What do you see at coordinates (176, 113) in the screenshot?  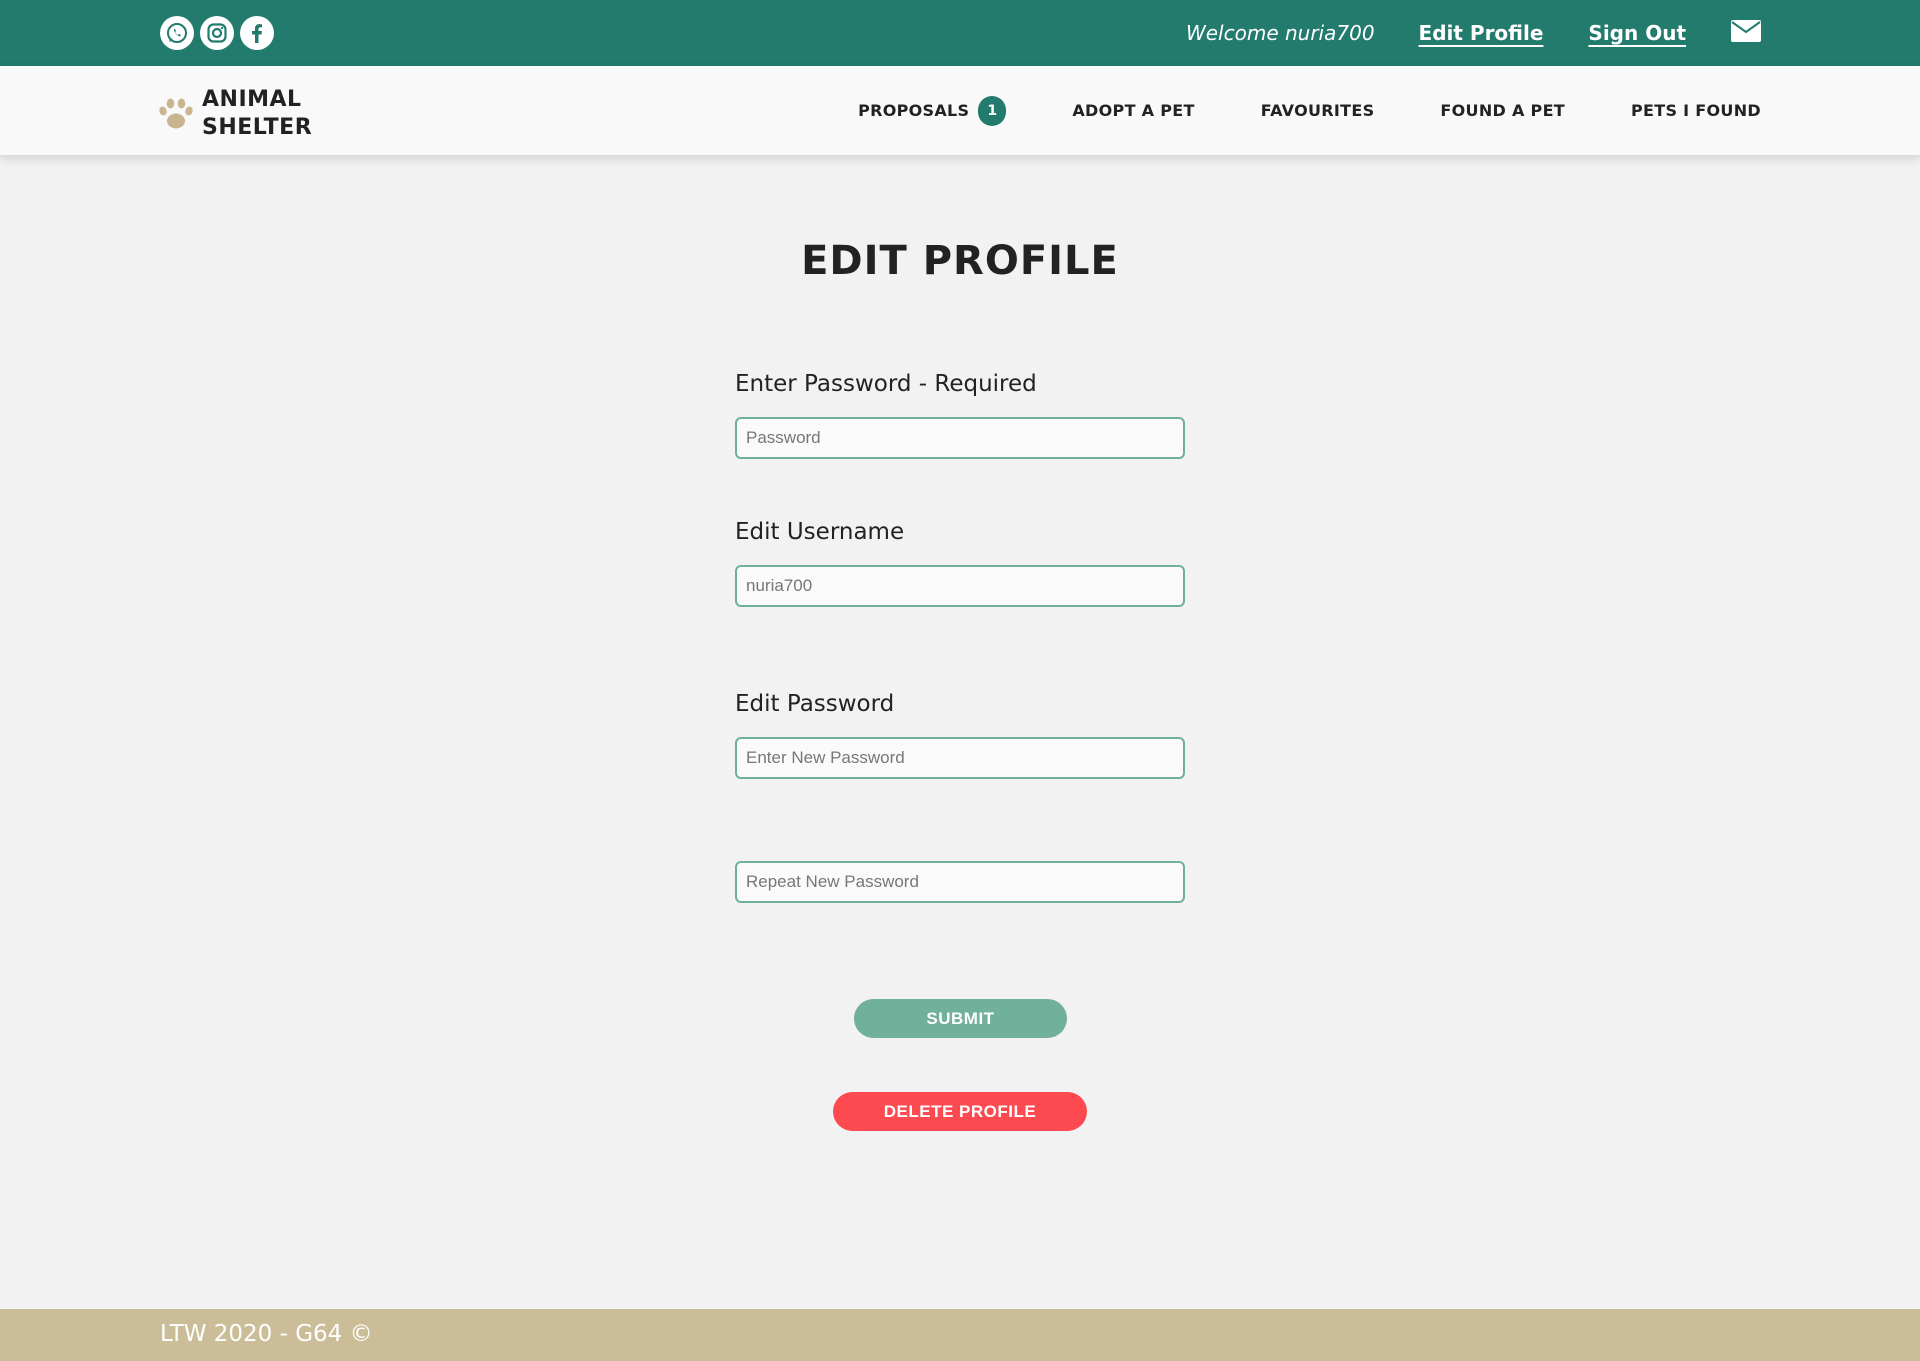 I see `paw-icon` at bounding box center [176, 113].